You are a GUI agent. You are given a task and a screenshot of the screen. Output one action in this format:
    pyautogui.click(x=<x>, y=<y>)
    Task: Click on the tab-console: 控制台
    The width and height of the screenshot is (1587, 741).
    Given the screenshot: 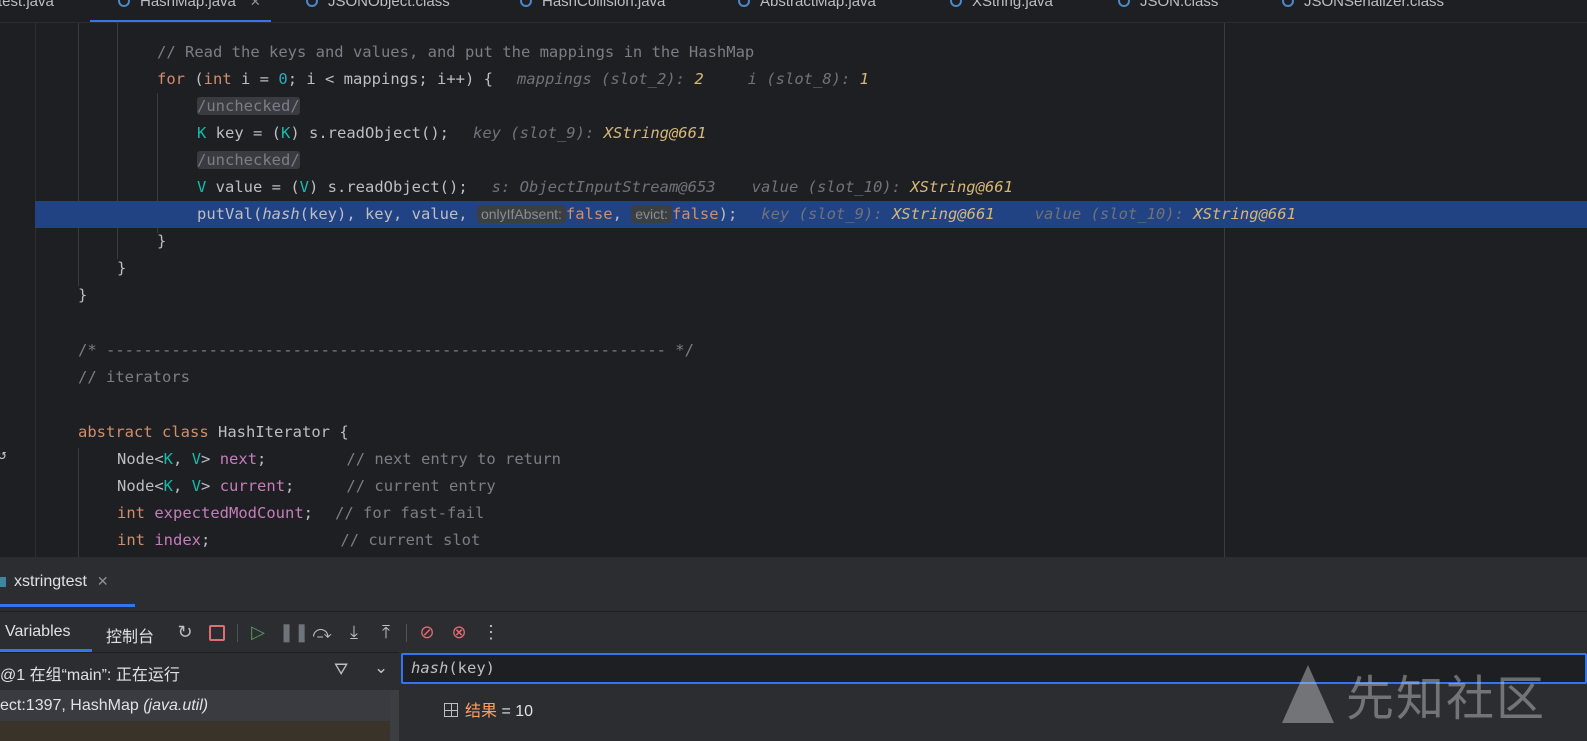 What is the action you would take?
    pyautogui.click(x=130, y=635)
    